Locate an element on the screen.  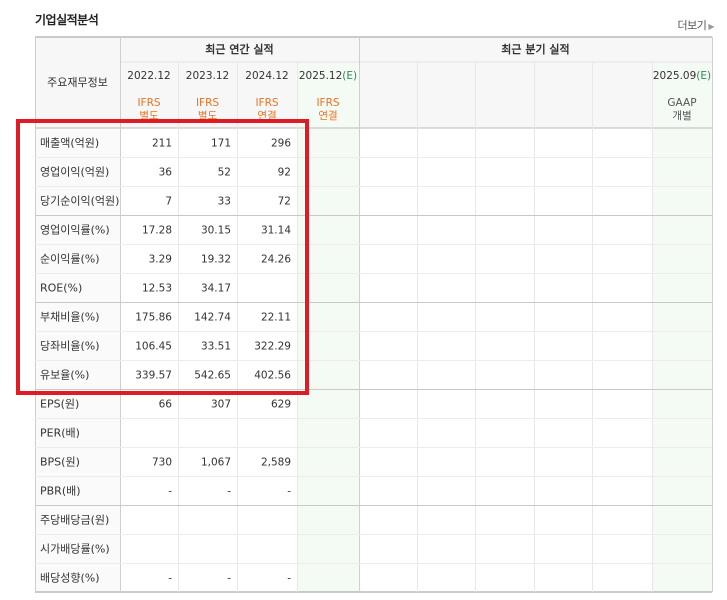
value-cell: 402.56 is located at coordinates (272, 376).